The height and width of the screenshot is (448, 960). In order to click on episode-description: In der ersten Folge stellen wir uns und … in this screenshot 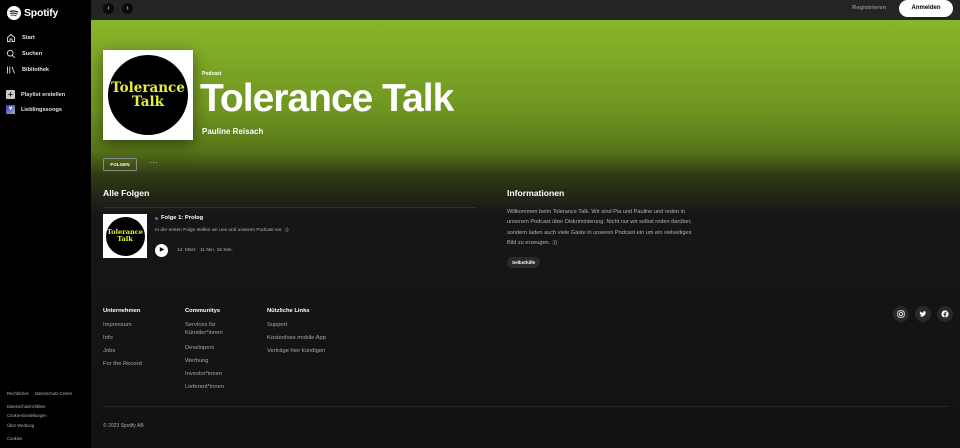, I will do `click(222, 230)`.